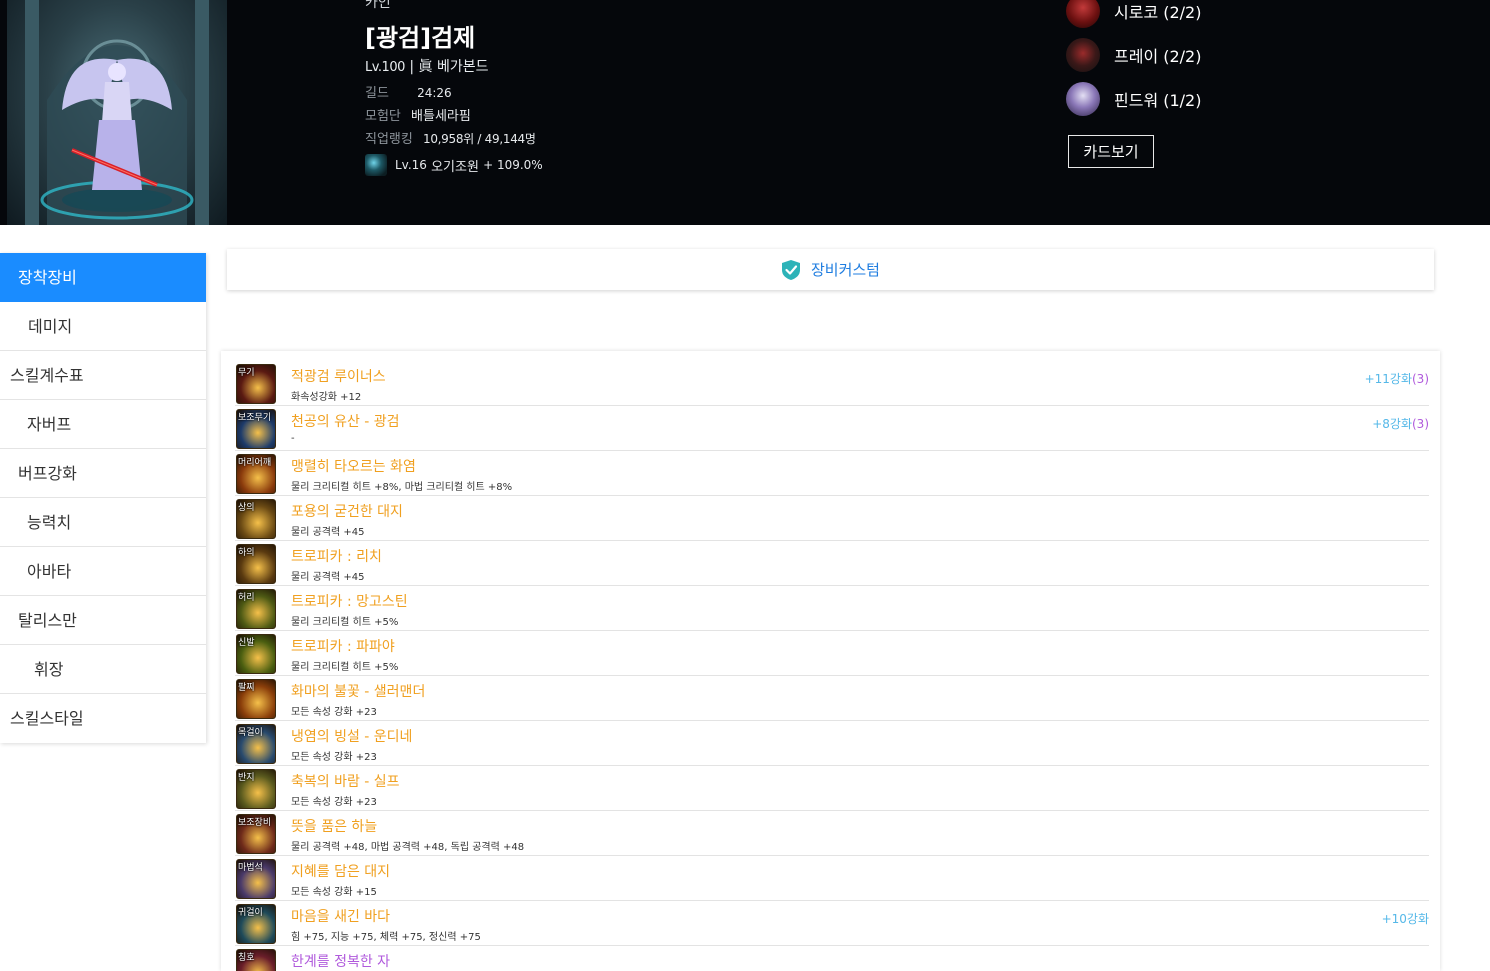  Describe the element at coordinates (256, 474) in the screenshot. I see `shoulder-icon: 머리어깨` at that location.